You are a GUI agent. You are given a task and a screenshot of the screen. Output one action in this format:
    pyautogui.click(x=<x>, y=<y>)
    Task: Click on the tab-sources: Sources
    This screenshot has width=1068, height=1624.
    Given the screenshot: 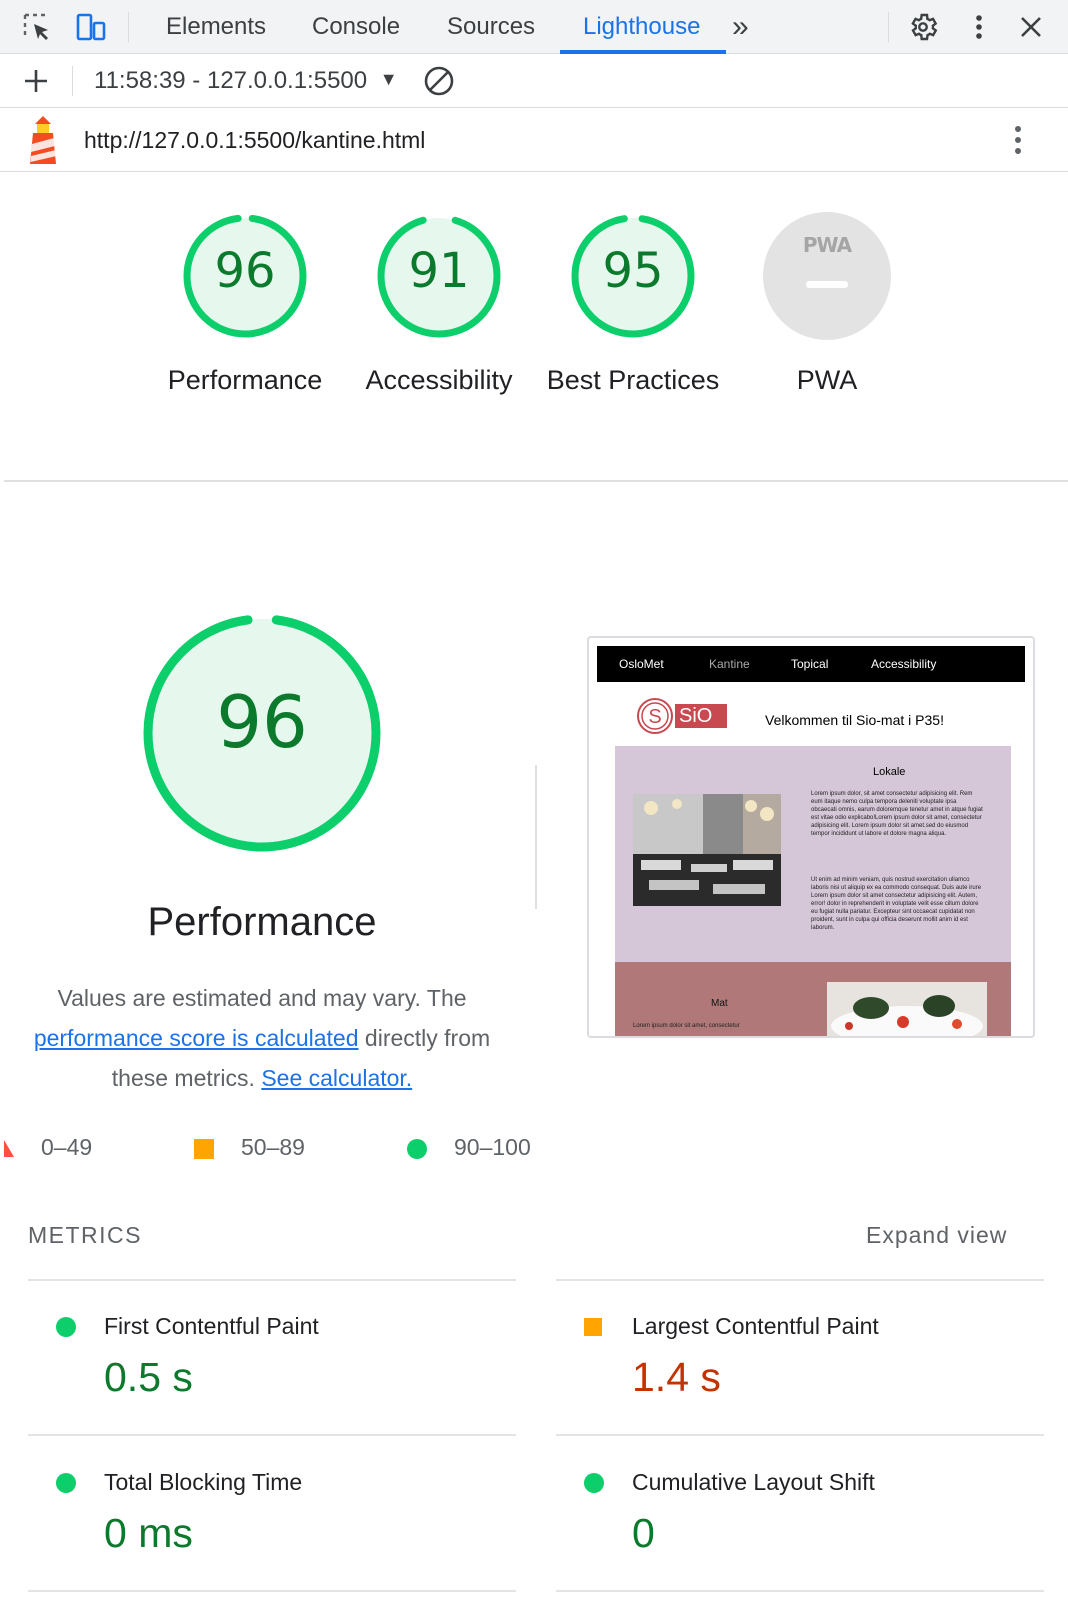 What is the action you would take?
    pyautogui.click(x=491, y=27)
    